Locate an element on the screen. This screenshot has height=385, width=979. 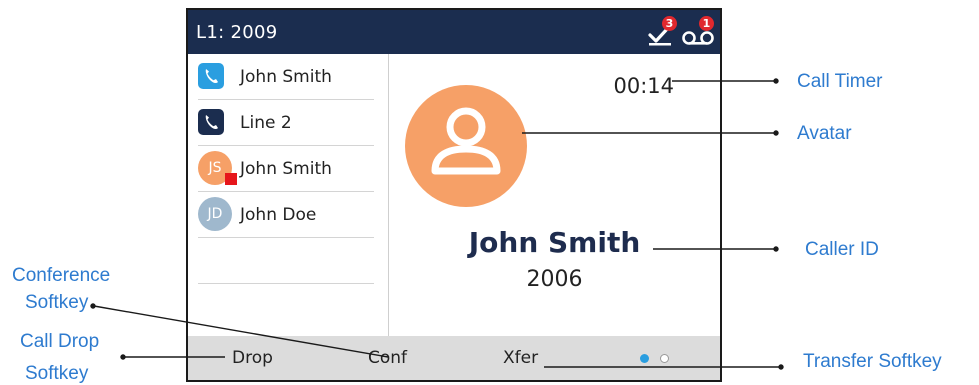
avatar-callout: Avatar is located at coordinates (824, 133).